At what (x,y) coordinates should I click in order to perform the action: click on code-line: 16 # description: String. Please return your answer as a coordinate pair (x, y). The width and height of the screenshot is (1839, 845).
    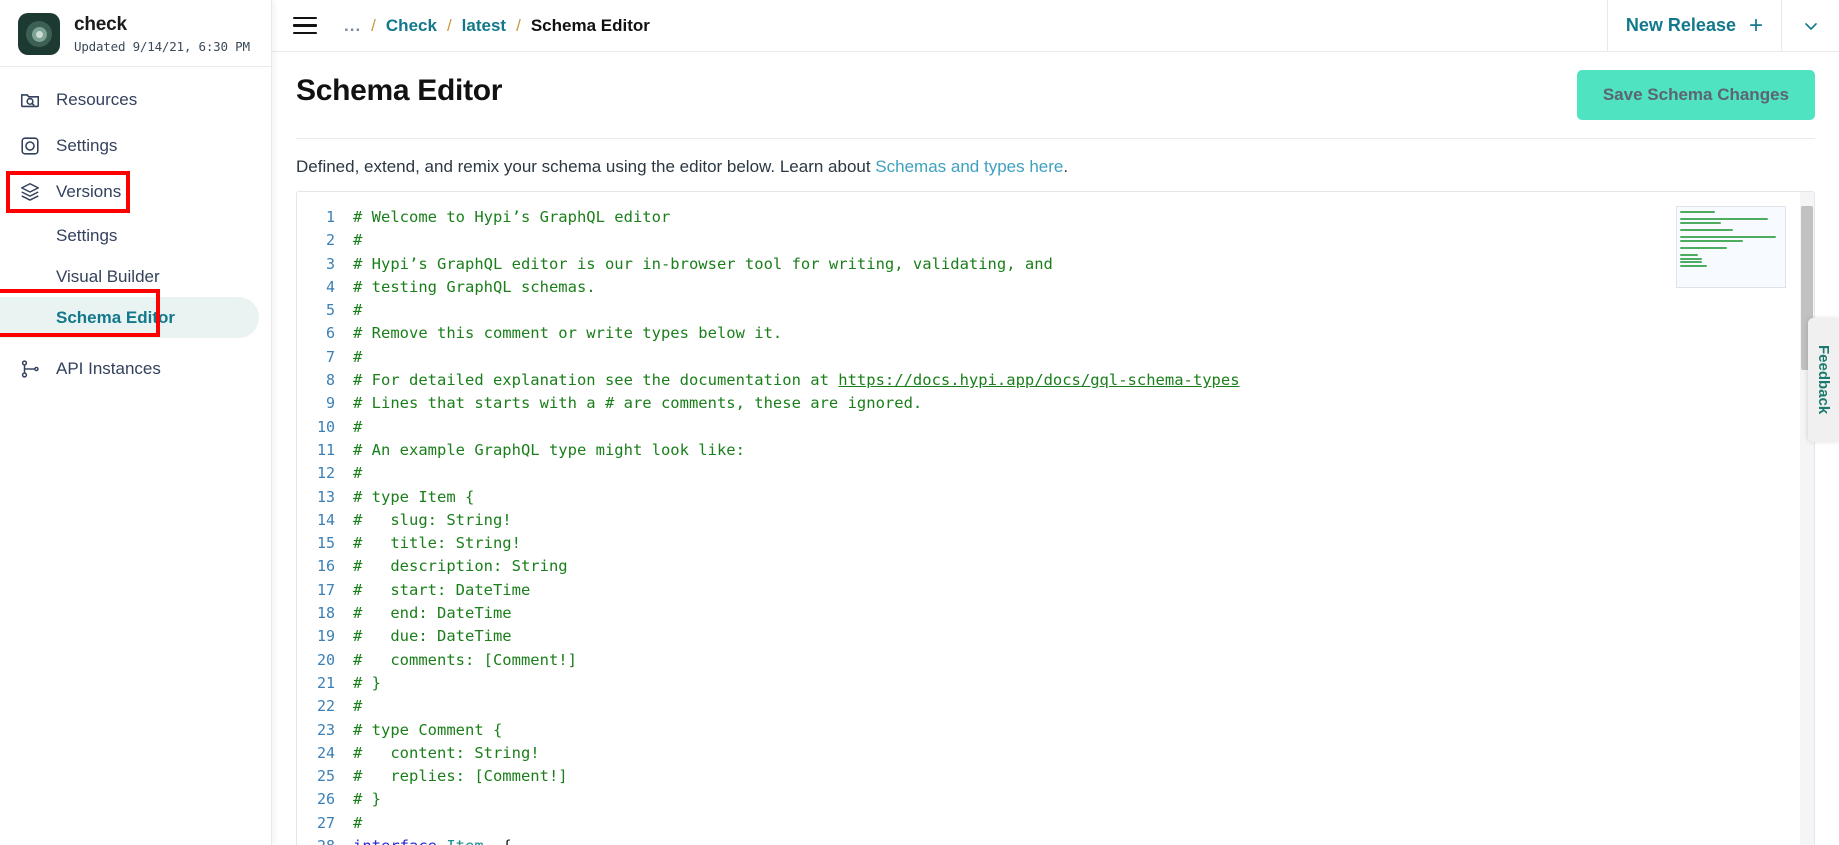
    Looking at the image, I should click on (1055, 566).